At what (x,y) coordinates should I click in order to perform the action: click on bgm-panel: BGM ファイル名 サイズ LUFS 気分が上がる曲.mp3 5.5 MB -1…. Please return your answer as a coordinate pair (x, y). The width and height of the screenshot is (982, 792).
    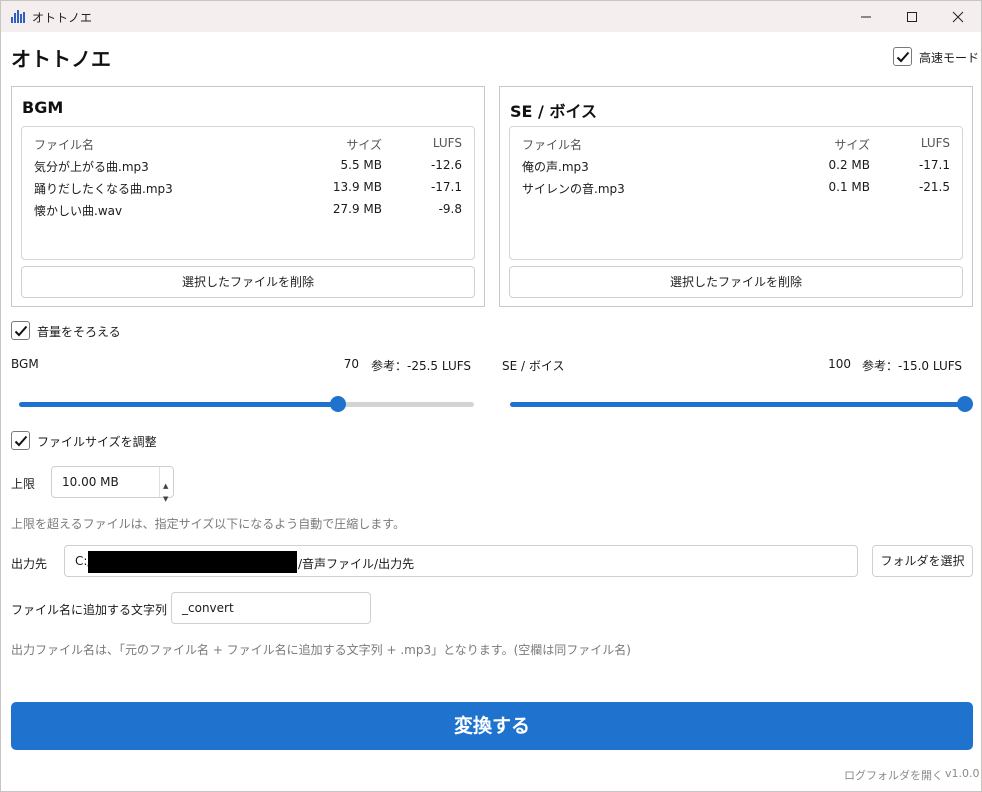
    Looking at the image, I should click on (248, 196).